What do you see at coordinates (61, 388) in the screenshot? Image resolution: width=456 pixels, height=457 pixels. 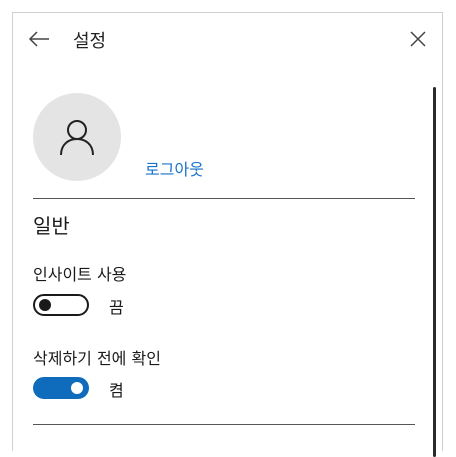 I see `confirm-delete-toggle` at bounding box center [61, 388].